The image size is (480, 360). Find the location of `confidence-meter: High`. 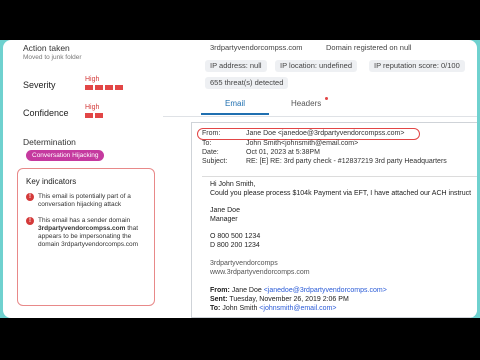

confidence-meter: High is located at coordinates (94, 111).